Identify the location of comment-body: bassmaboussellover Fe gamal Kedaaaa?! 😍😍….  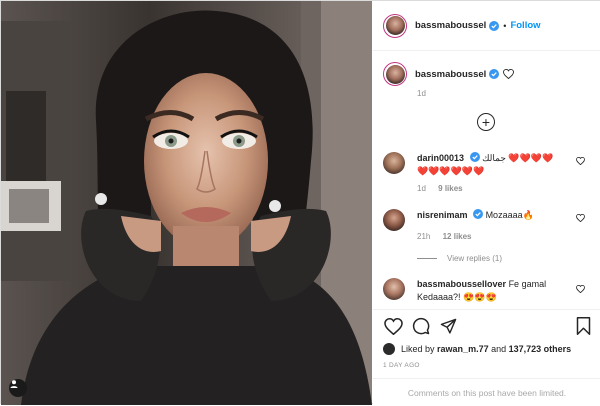
(497, 291).